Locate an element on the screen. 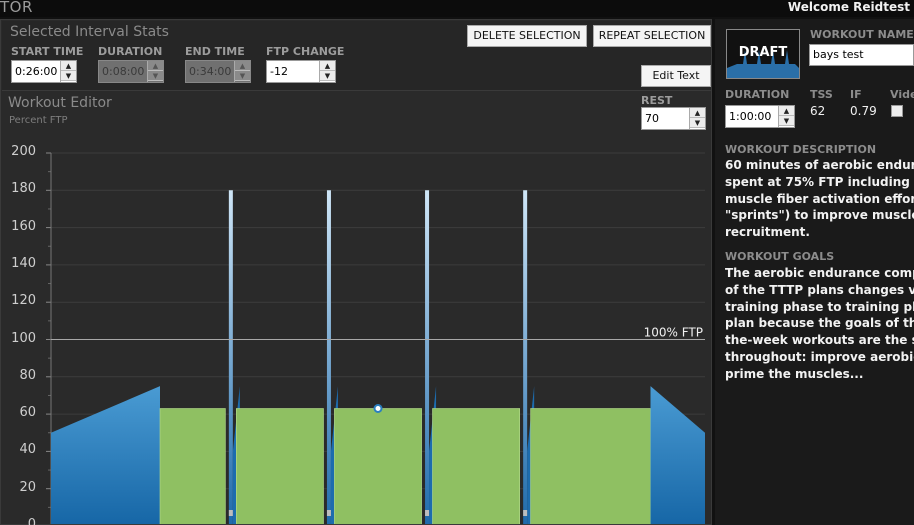 Image resolution: width=914 pixels, height=525 pixels. stats-title: Selected Interval Stats is located at coordinates (89, 32).